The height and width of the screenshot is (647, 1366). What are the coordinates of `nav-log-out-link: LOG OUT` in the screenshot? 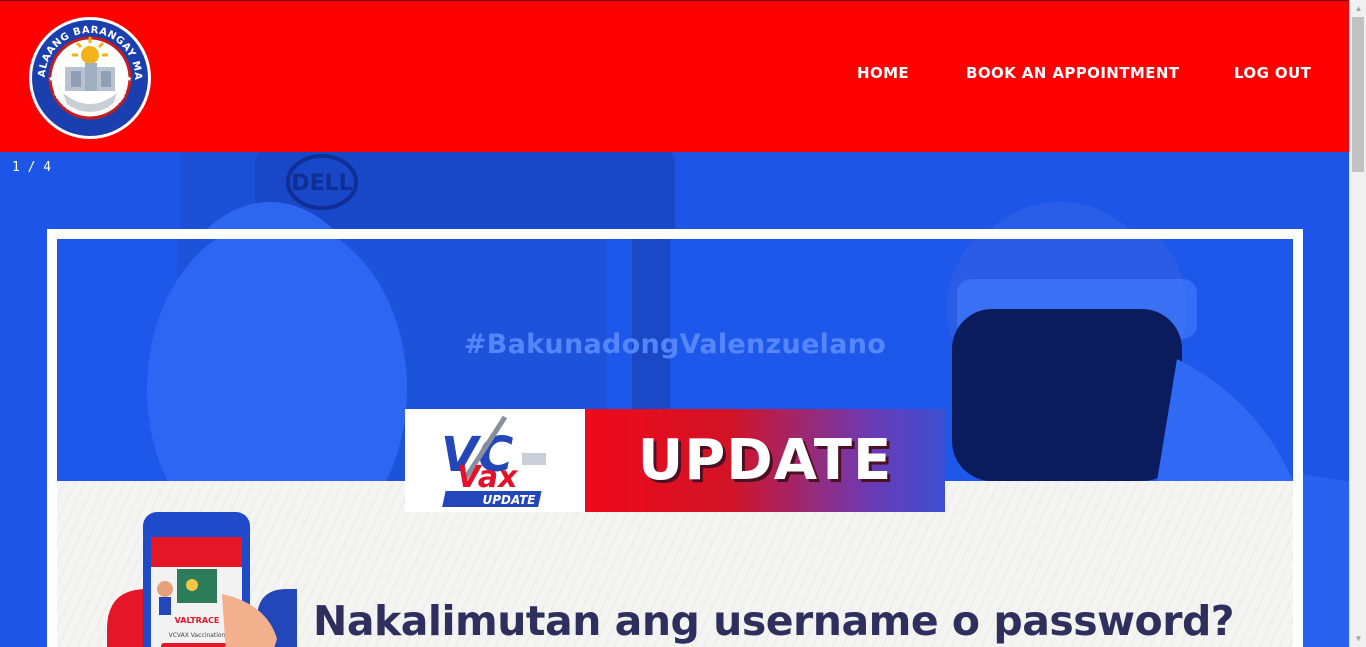 It's located at (1272, 73).